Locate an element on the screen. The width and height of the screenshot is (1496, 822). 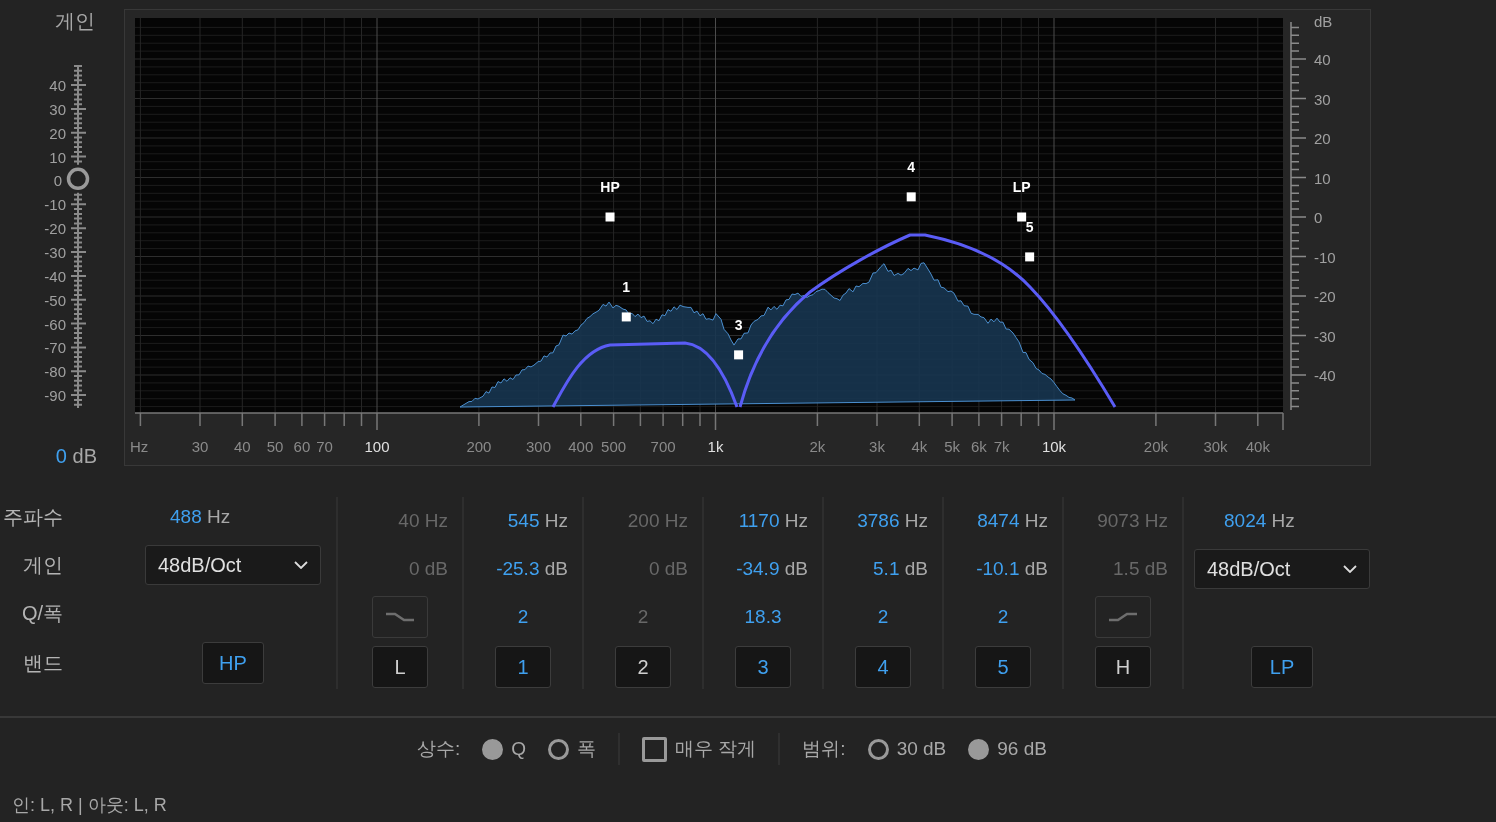
band-toggle-button: 5 is located at coordinates (1003, 667).